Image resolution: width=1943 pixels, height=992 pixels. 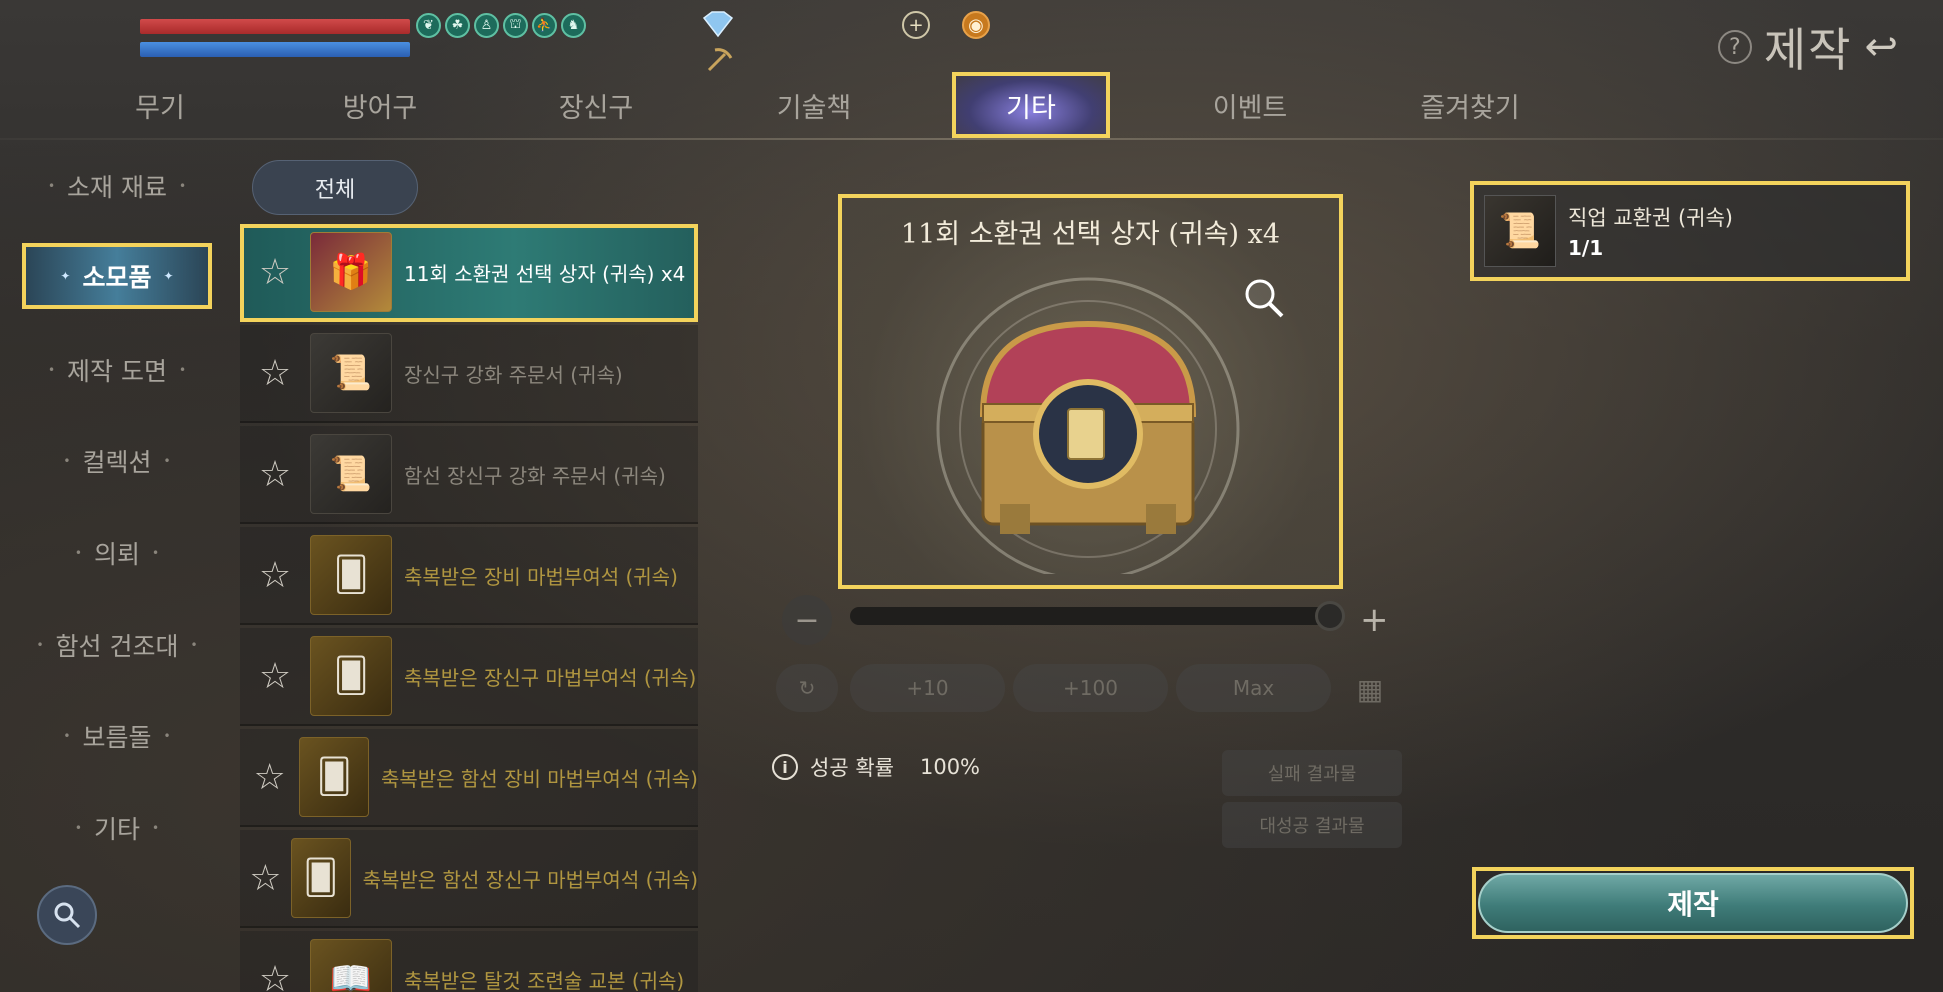 I want to click on required-material: 📜 직업 교환권 (귀속) 1/1, so click(x=1690, y=231).